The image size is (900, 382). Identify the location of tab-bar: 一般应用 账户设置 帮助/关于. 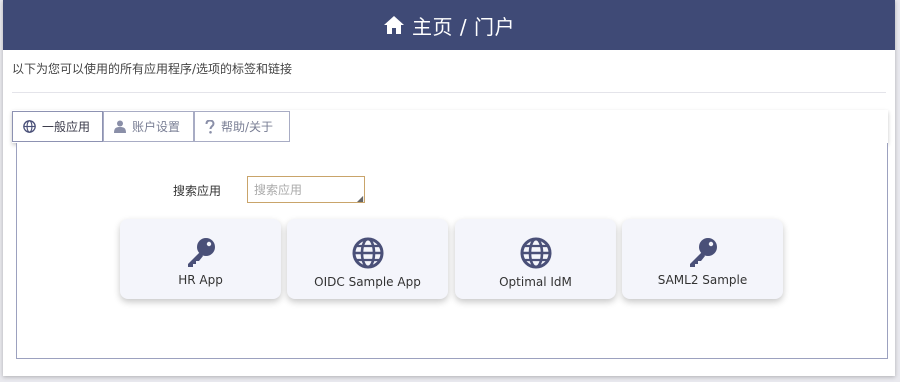
(450, 126).